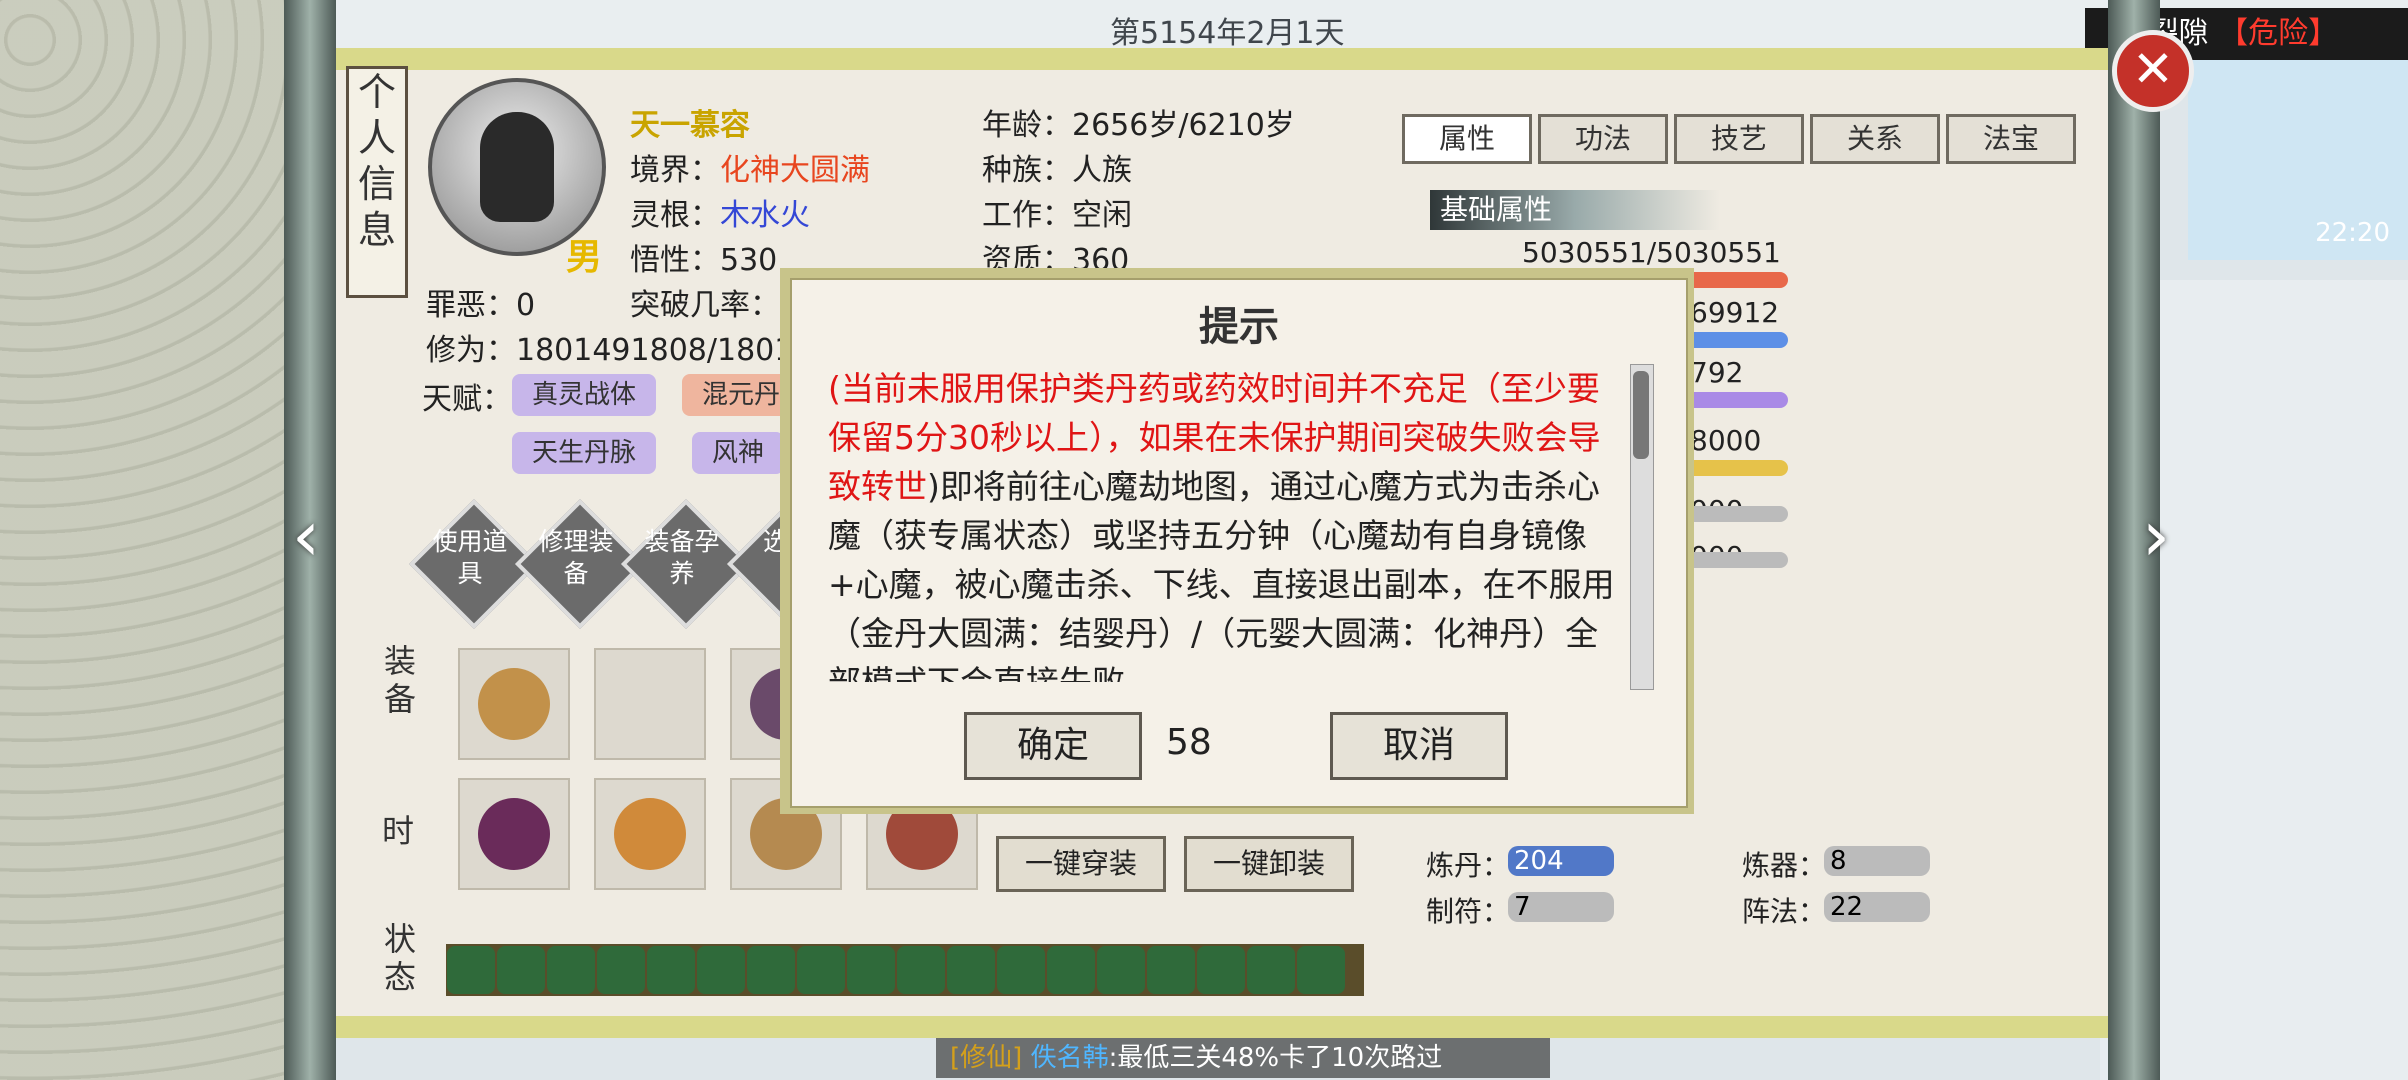  I want to click on repair-equipment-label: 修理装备, so click(576, 557).